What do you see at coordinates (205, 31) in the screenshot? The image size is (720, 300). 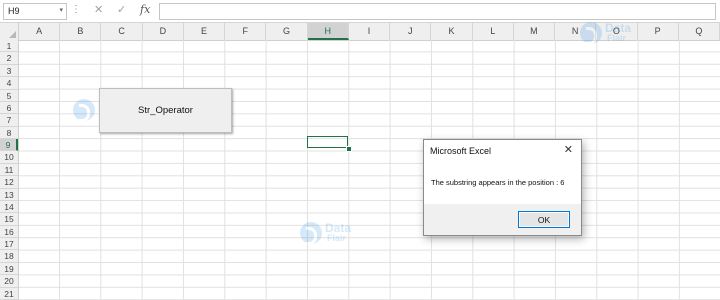 I see `column-header-e: E` at bounding box center [205, 31].